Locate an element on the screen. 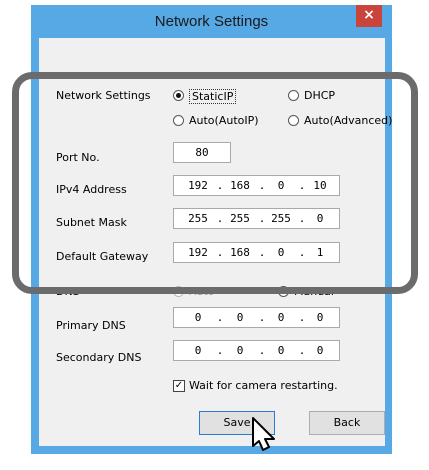  mouse-cursor-icon is located at coordinates (263, 434).